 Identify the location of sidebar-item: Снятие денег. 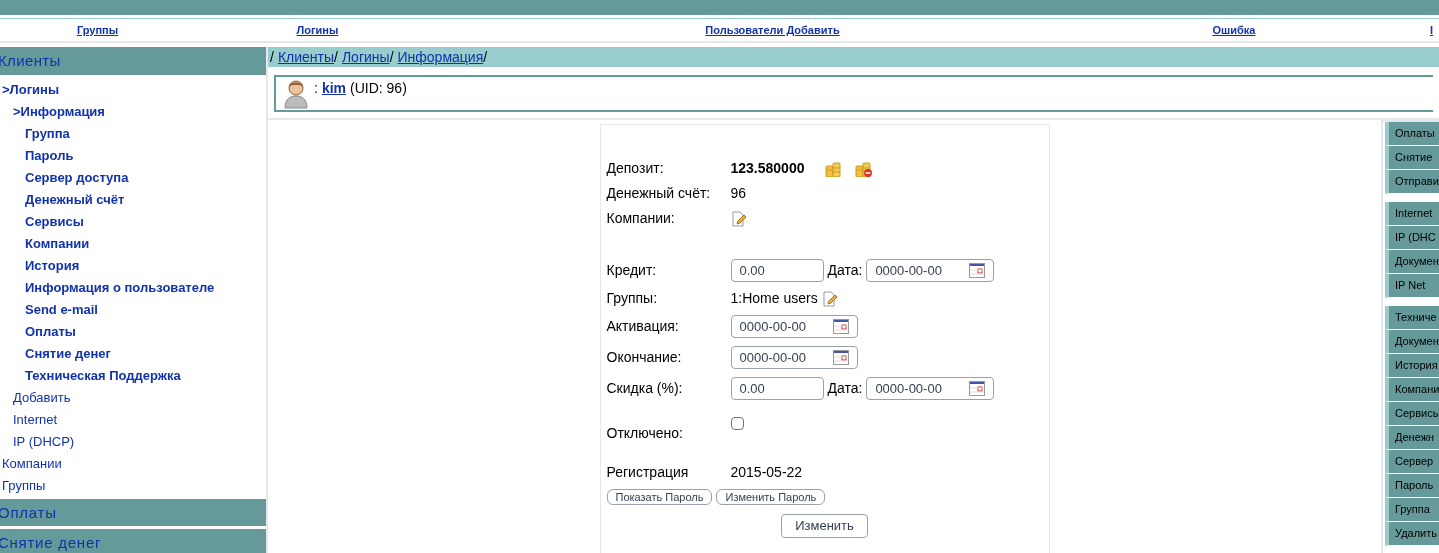
(133, 354).